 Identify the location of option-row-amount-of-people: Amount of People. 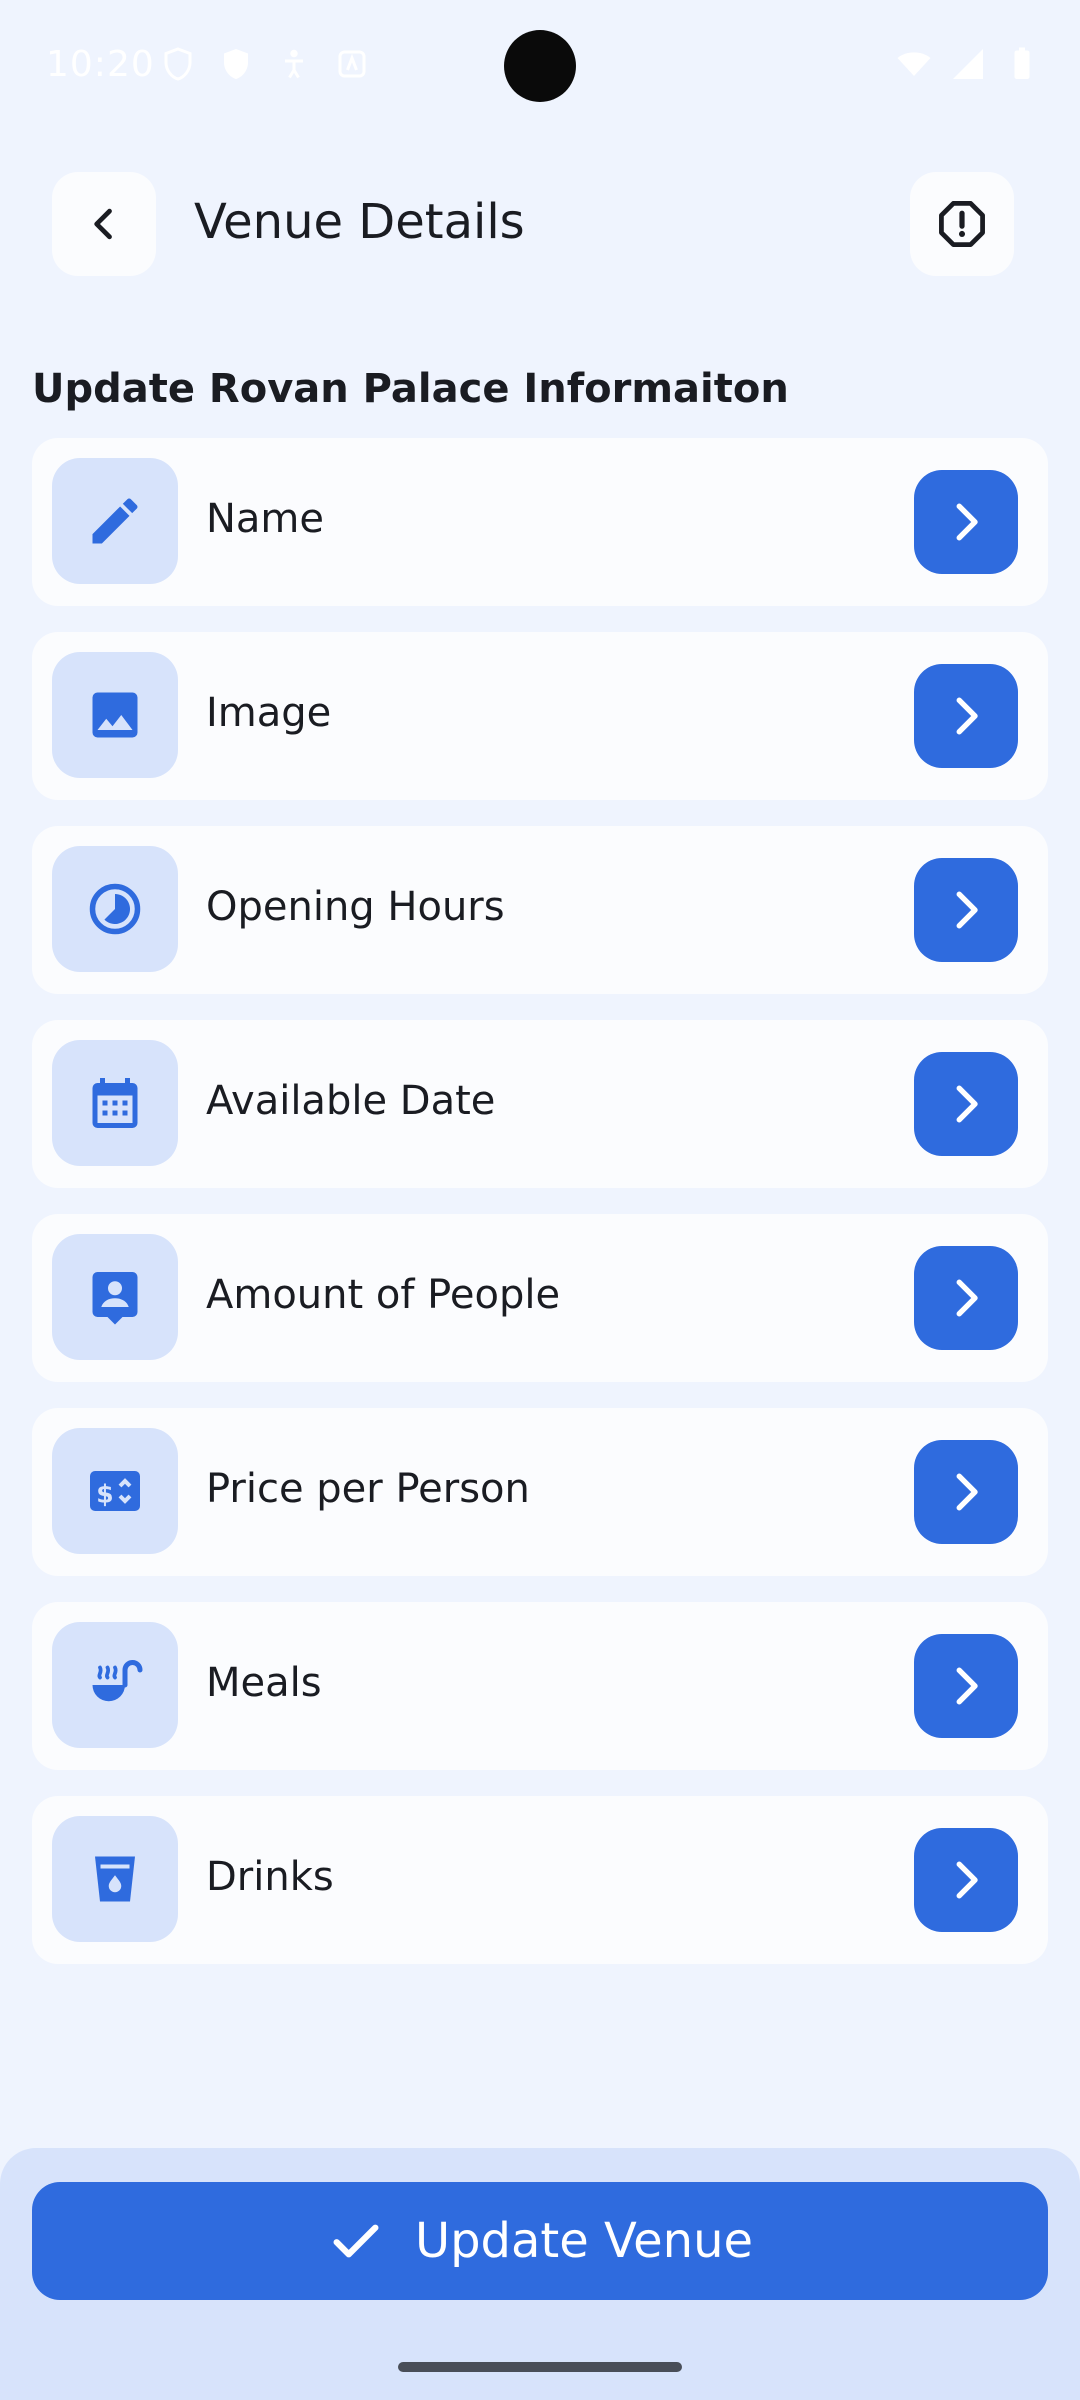
(540, 1298).